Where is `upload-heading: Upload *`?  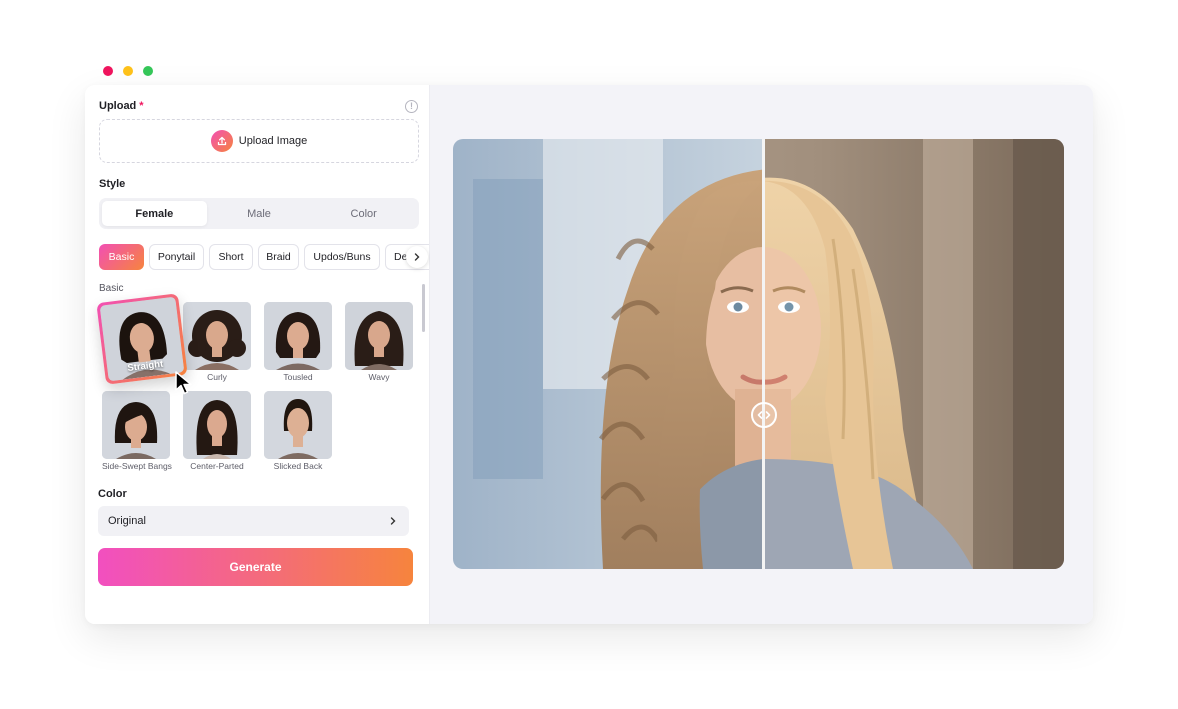
upload-heading: Upload * is located at coordinates (121, 106).